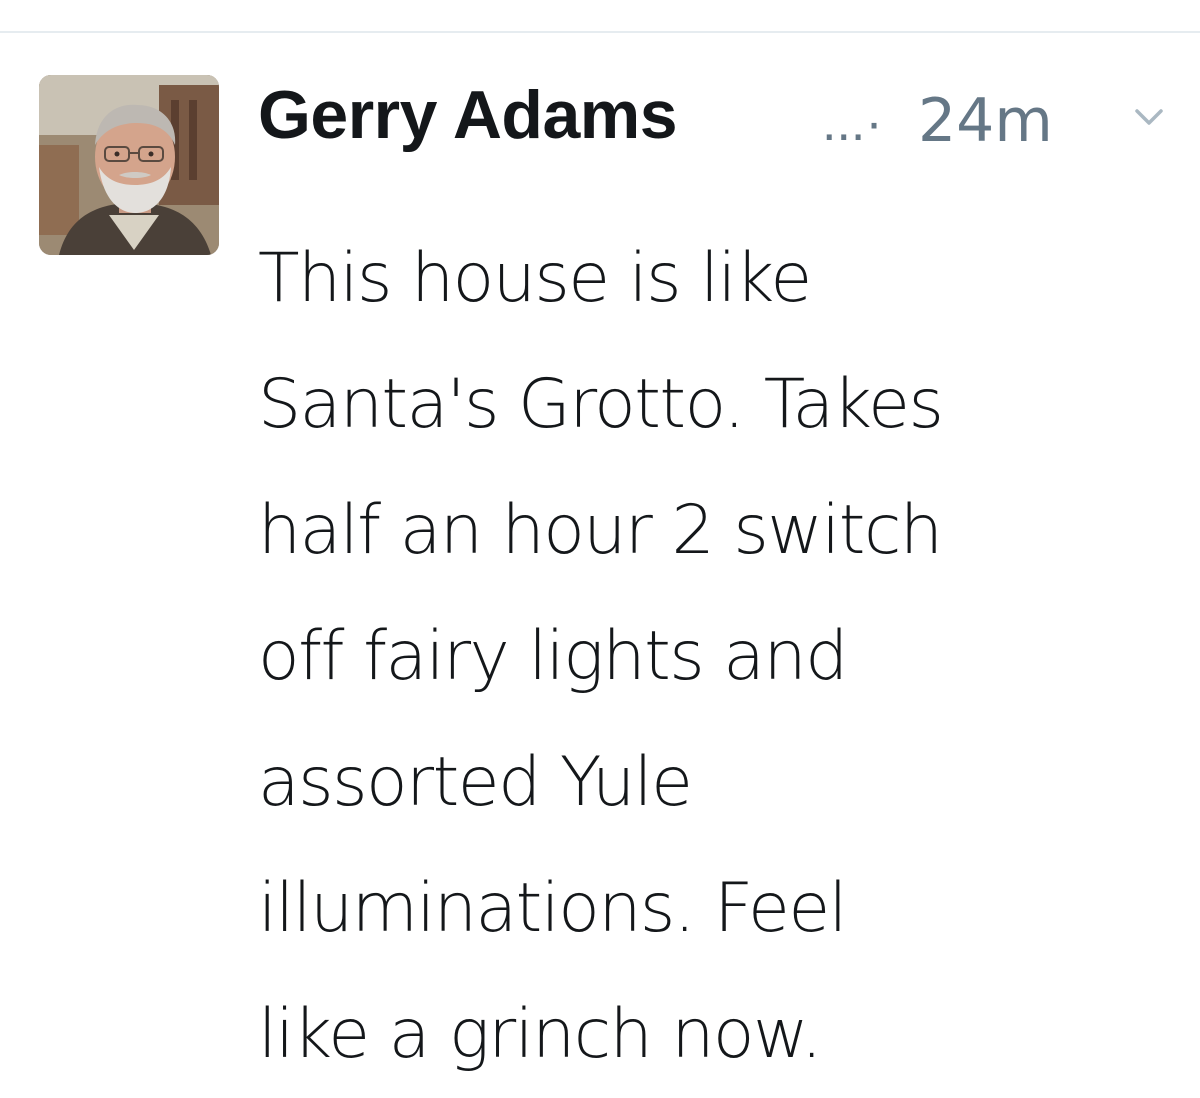 The width and height of the screenshot is (1200, 1098). I want to click on tweet-text-line: like a grinch now., so click(540, 1034).